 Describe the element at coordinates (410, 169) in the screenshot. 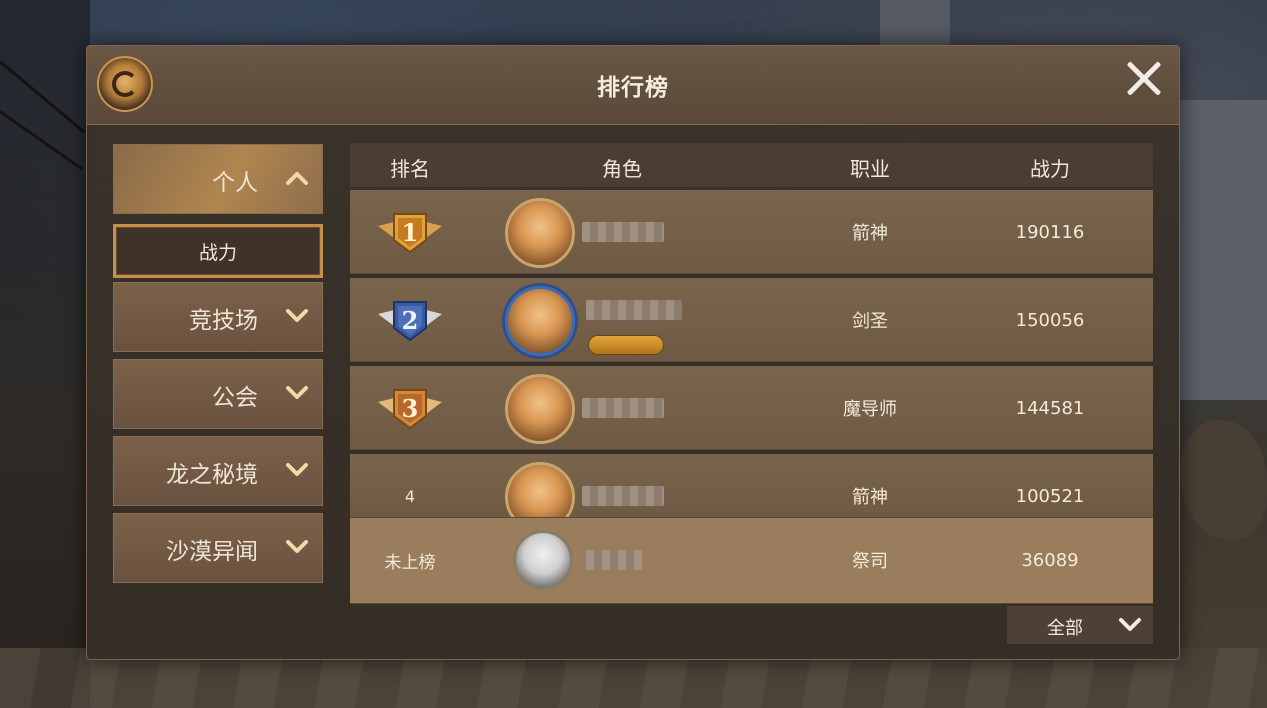

I see `column-header-rank: 排名` at that location.